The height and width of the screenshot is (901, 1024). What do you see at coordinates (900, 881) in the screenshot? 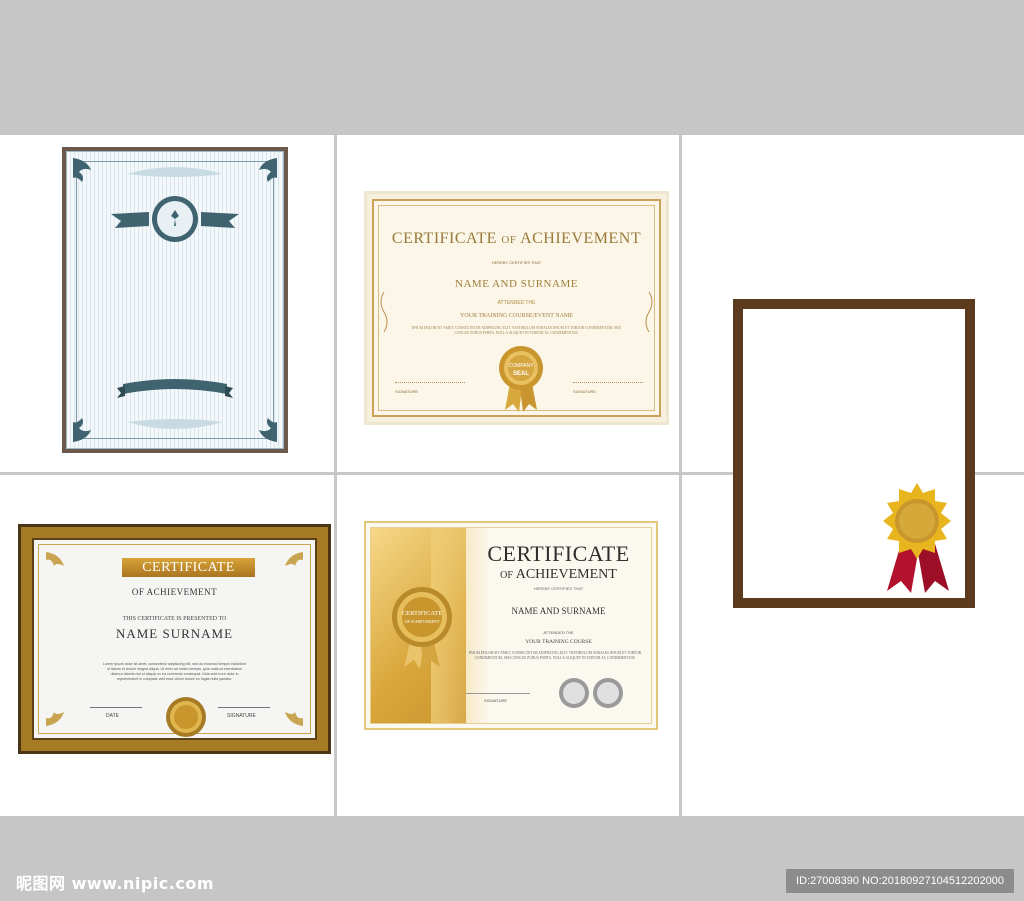
I see `image-id-label: ID:27008390 NO:20180927104512202000` at bounding box center [900, 881].